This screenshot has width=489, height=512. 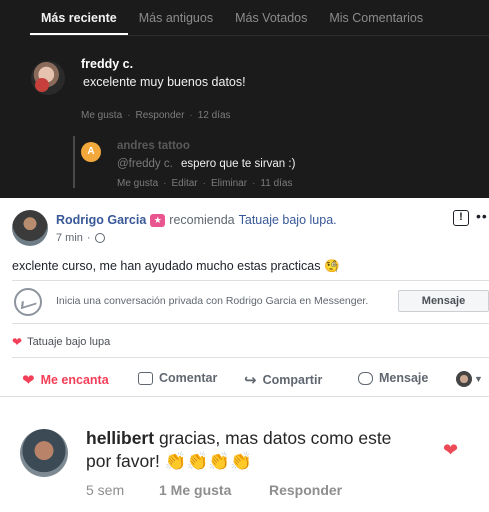 What do you see at coordinates (184, 183) in the screenshot?
I see `edit-link: Editar` at bounding box center [184, 183].